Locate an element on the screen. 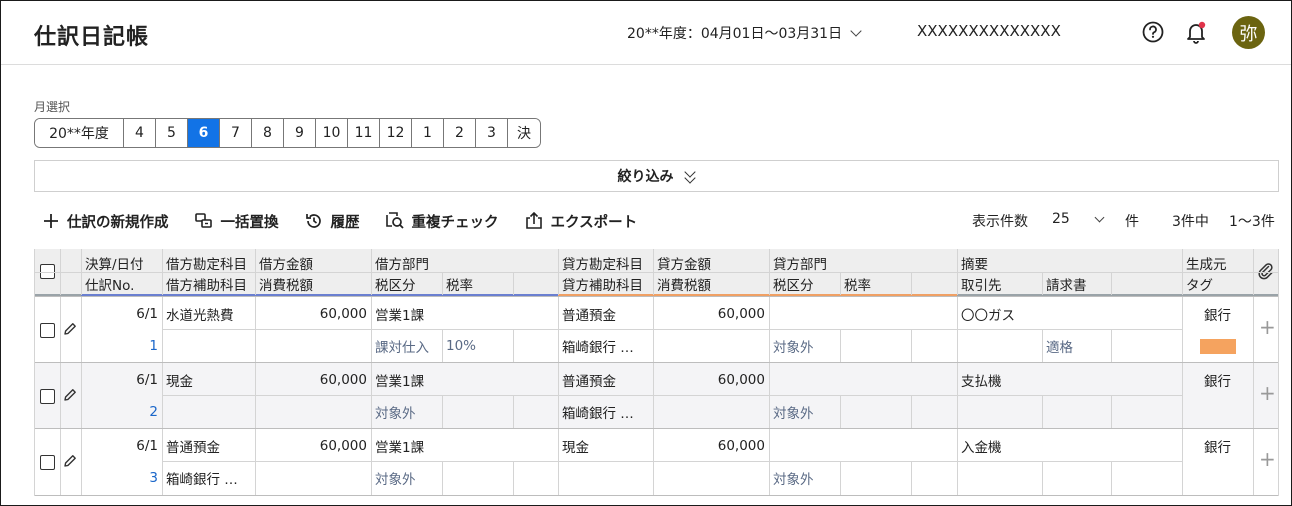 Image resolution: width=1292 pixels, height=506 pixels. month-item-4: 4 is located at coordinates (140, 133).